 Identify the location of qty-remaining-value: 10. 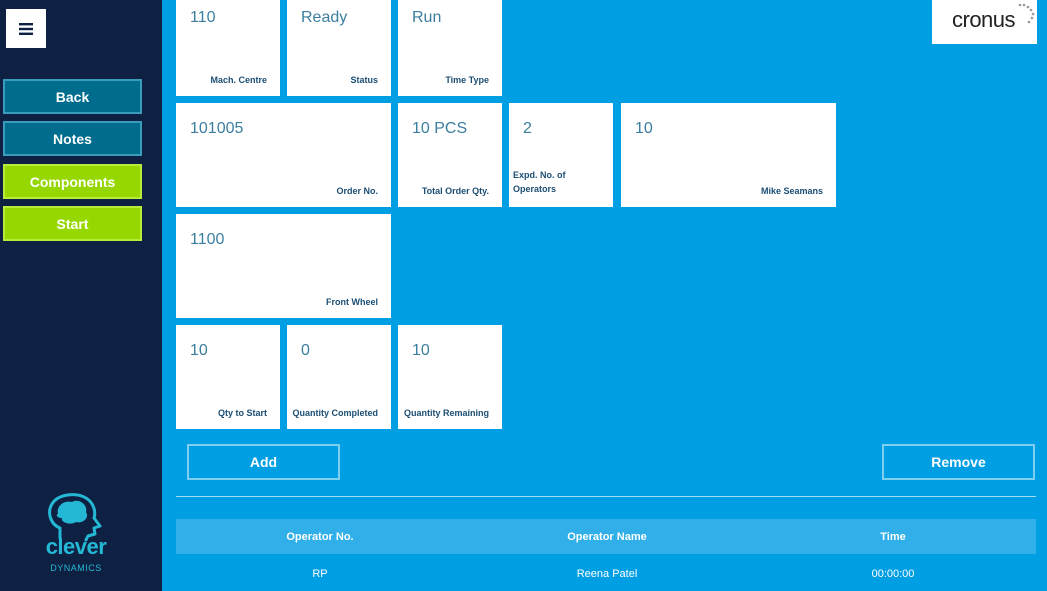
(421, 350).